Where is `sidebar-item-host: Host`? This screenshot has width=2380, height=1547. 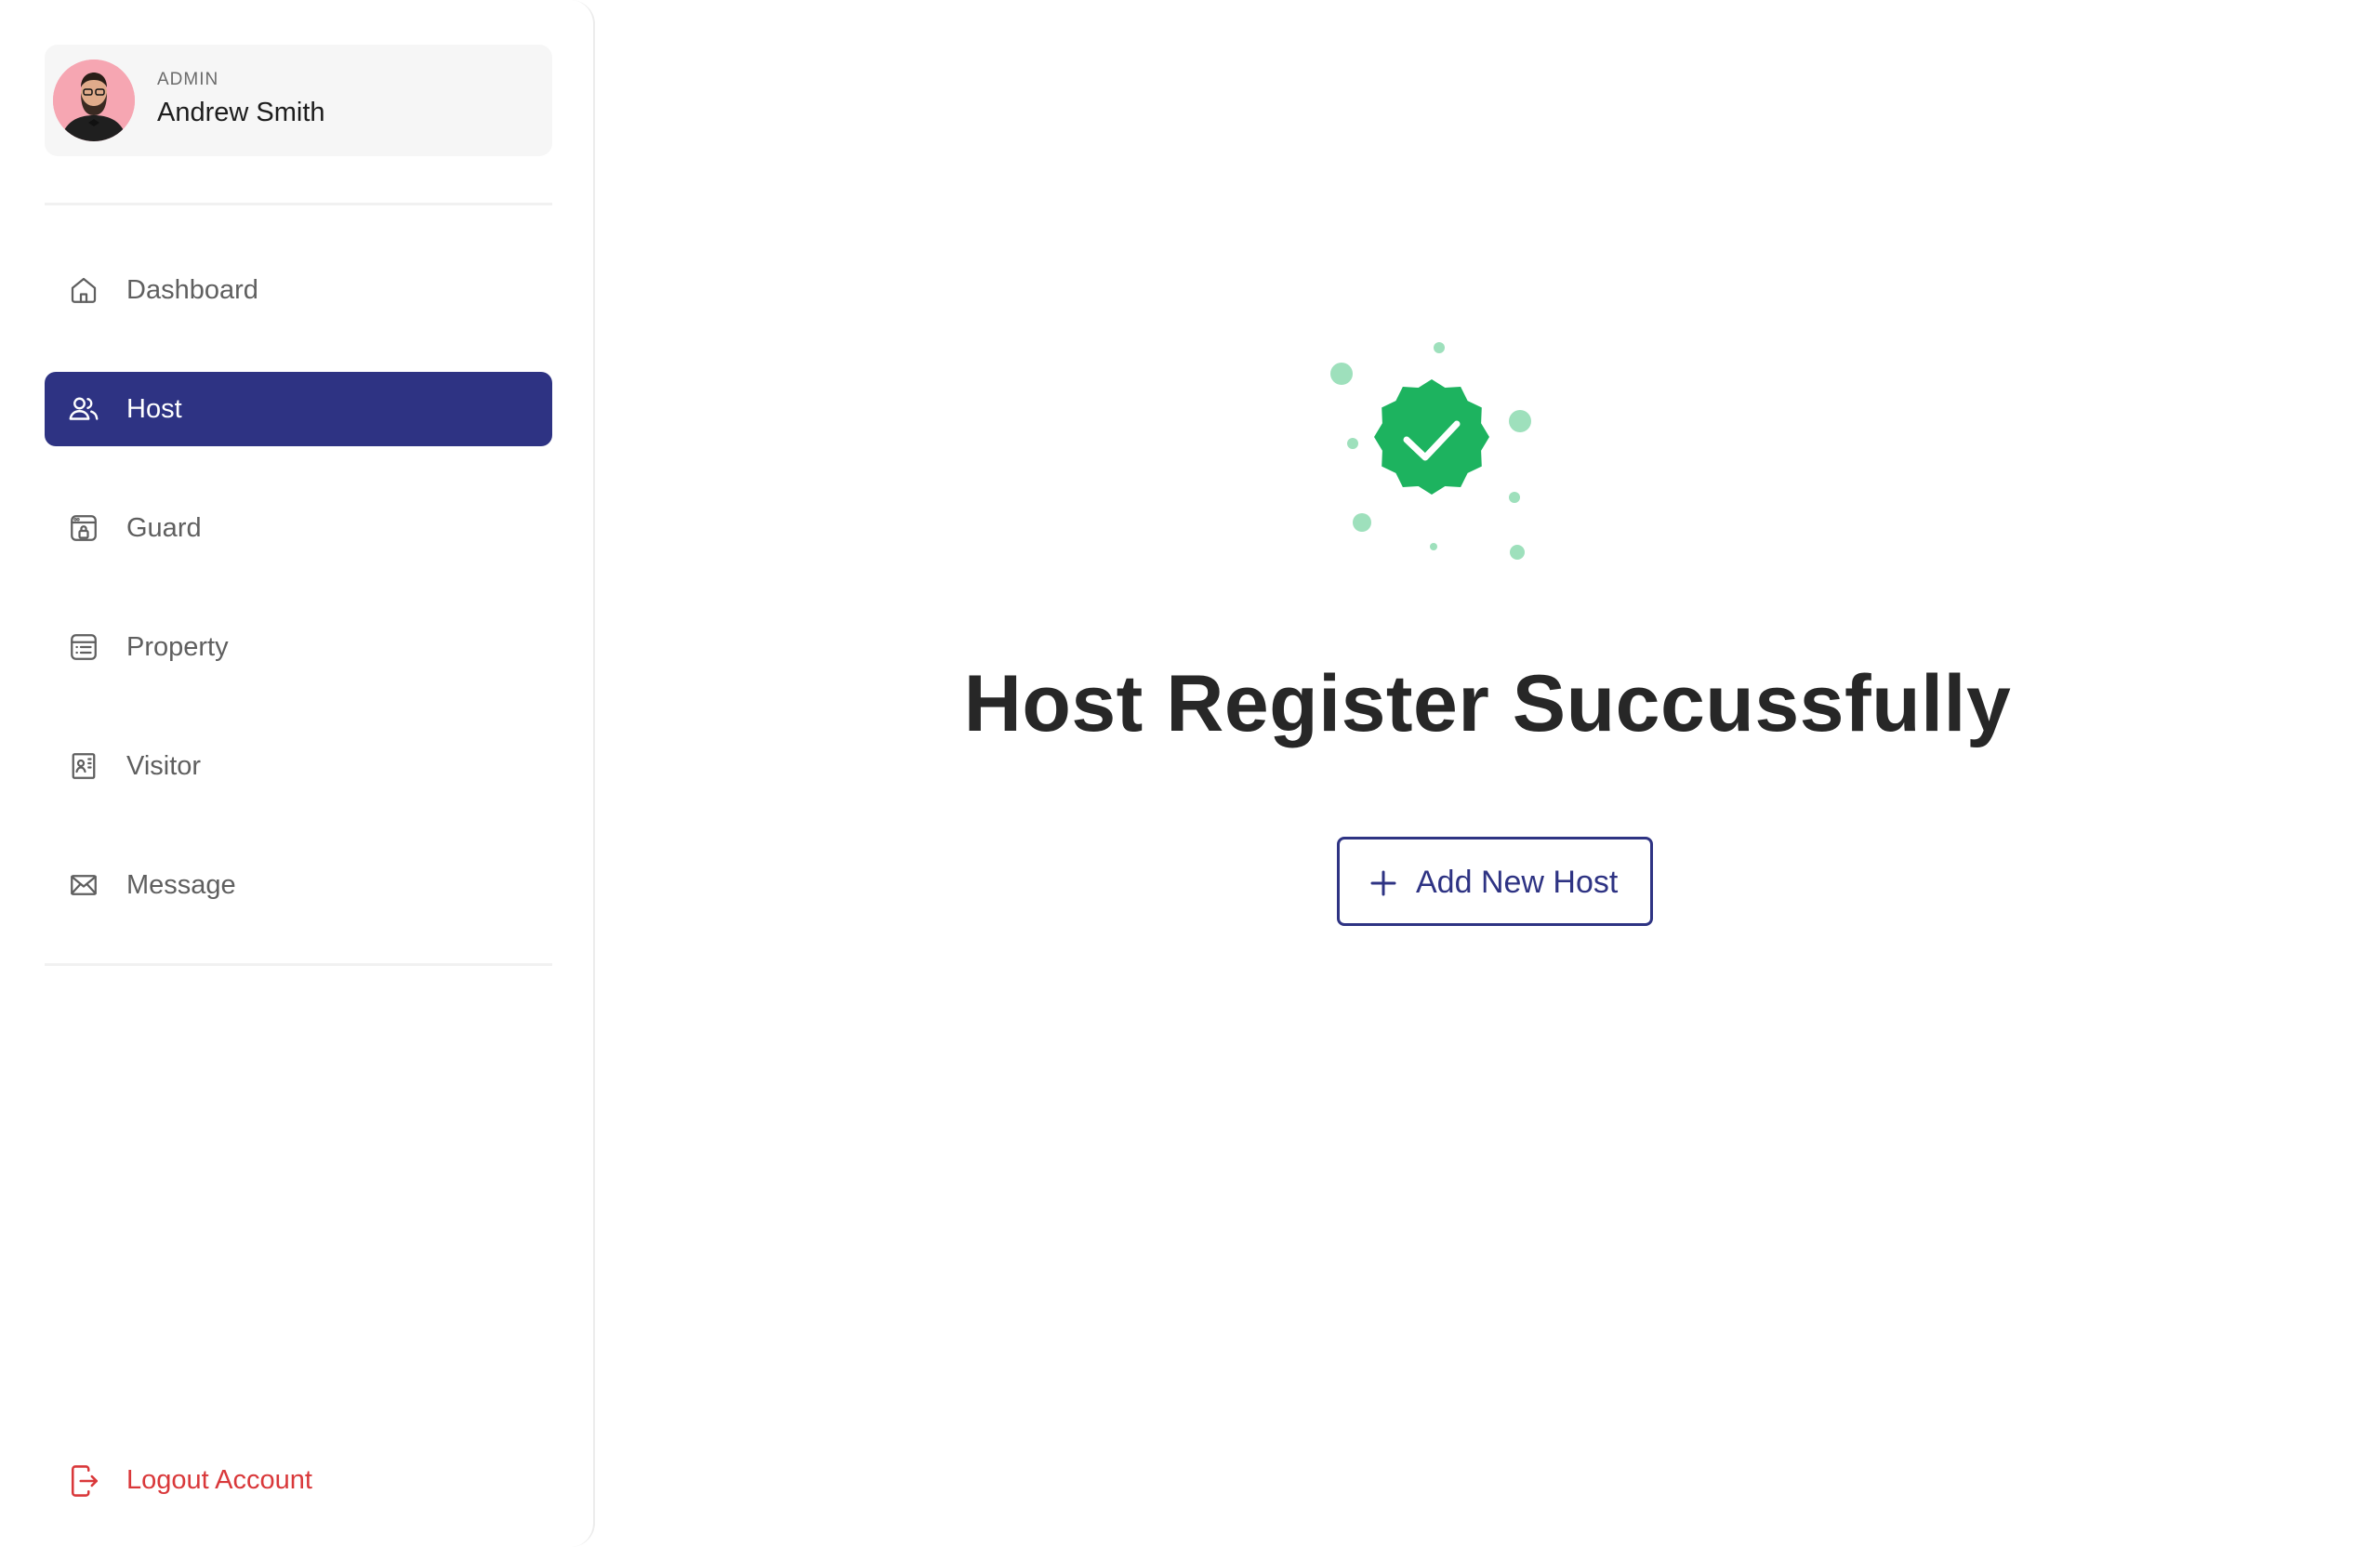
sidebar-item-host: Host is located at coordinates (298, 409).